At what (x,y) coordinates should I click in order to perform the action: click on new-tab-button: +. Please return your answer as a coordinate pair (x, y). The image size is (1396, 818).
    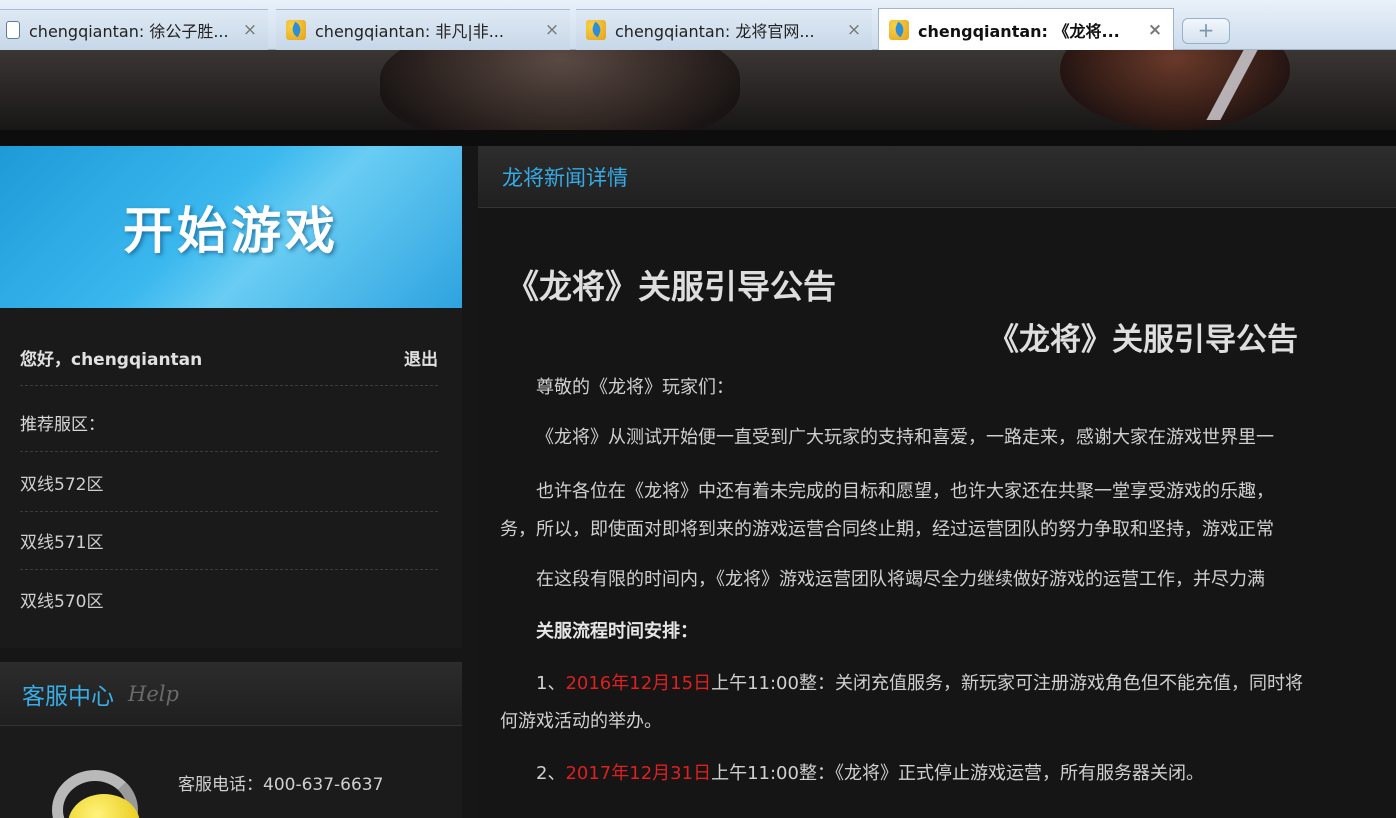
    Looking at the image, I should click on (1206, 31).